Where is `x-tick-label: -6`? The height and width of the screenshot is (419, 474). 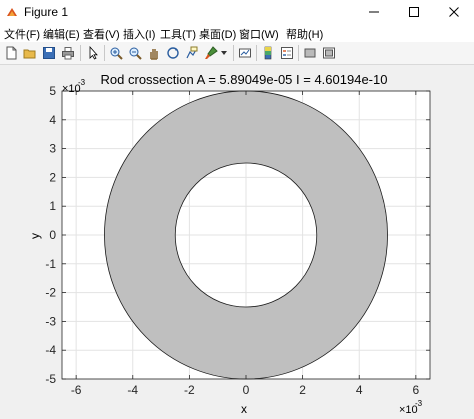
x-tick-label: -6 is located at coordinates (76, 390).